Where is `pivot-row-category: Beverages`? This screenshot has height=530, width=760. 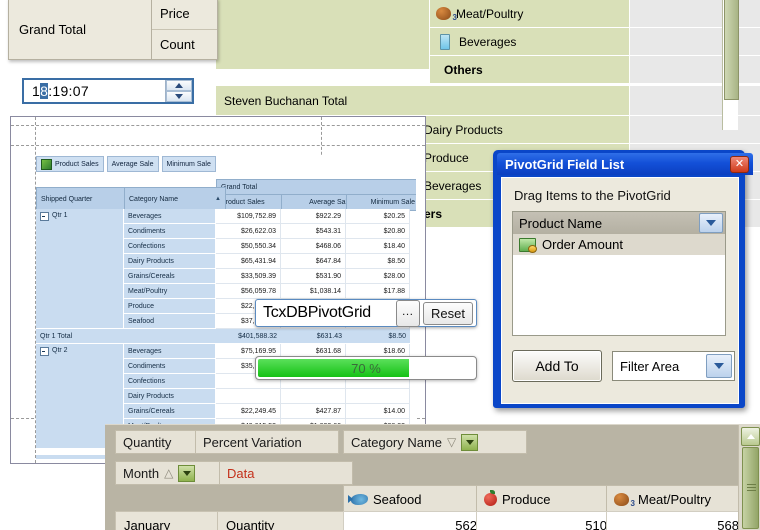
pivot-row-category: Beverages is located at coordinates (170, 351).